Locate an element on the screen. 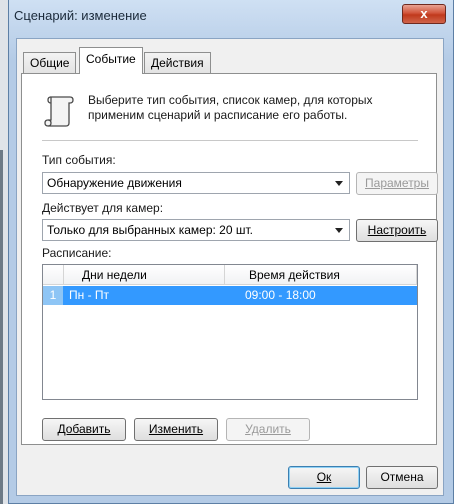  add-button: Добавить is located at coordinates (84, 429).